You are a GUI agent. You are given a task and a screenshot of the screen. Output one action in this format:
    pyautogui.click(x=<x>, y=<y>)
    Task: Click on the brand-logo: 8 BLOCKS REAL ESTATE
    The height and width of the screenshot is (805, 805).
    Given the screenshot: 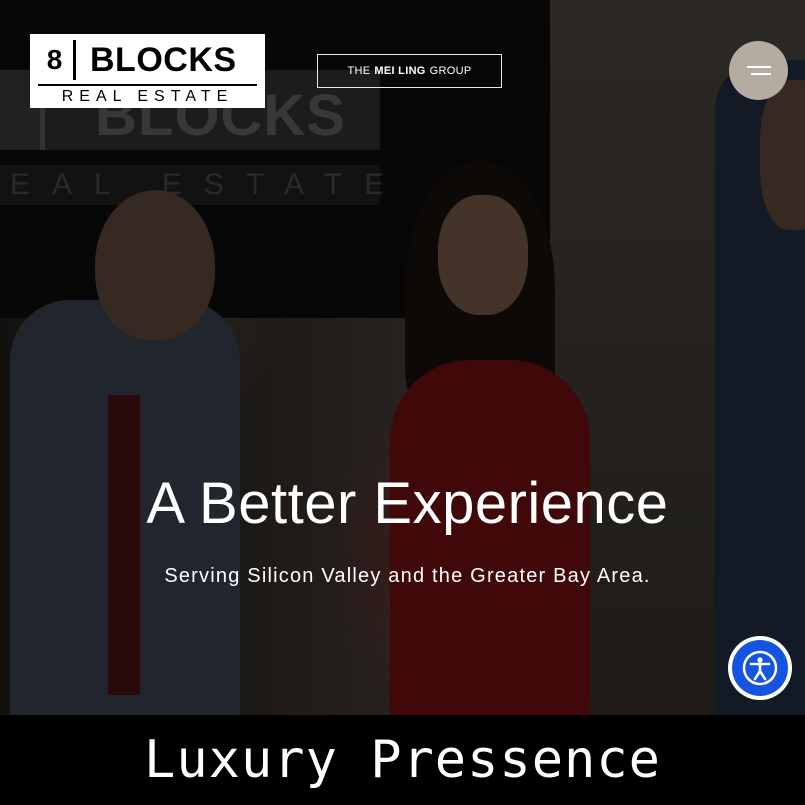 What is the action you would take?
    pyautogui.click(x=147, y=71)
    